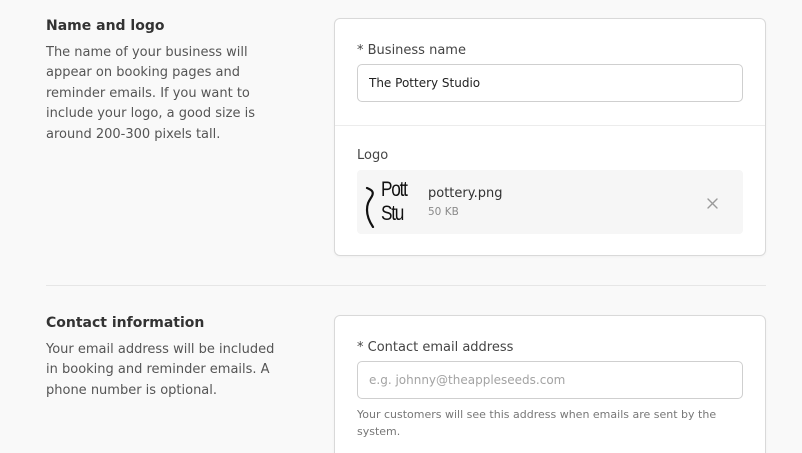 Image resolution: width=802 pixels, height=453 pixels. I want to click on contact-info-title: Contact information, so click(125, 323).